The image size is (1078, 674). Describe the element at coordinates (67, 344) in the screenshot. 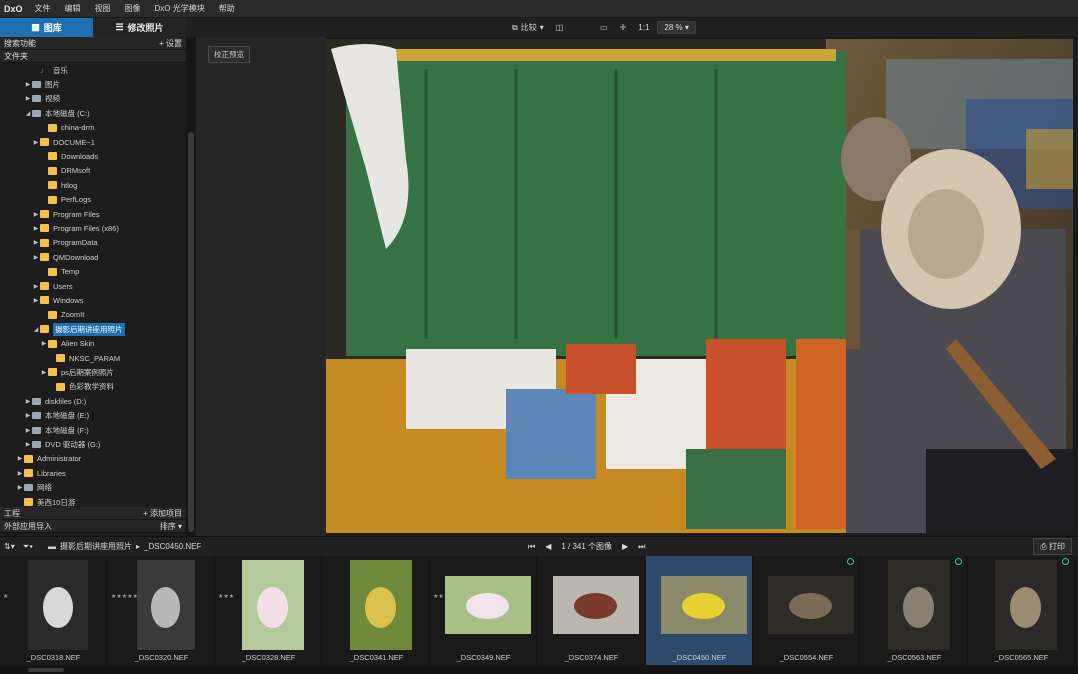

I see `tree-item: ▶ Alien Skin` at that location.